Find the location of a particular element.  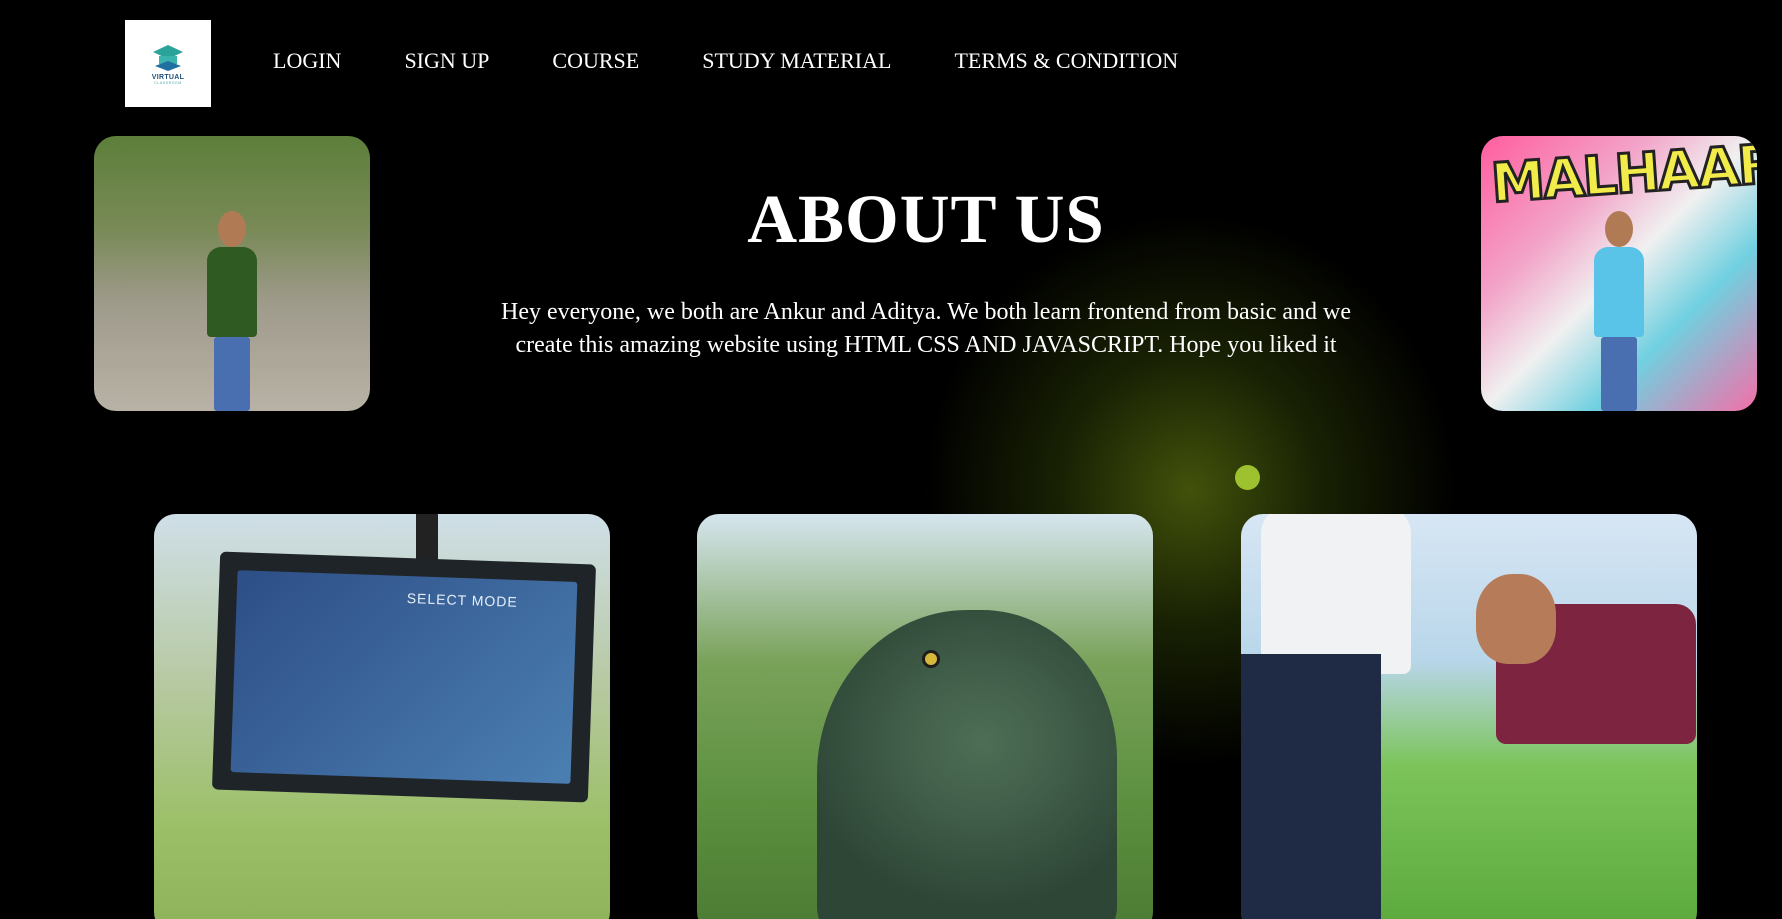

nav-course: COURSE is located at coordinates (595, 61).